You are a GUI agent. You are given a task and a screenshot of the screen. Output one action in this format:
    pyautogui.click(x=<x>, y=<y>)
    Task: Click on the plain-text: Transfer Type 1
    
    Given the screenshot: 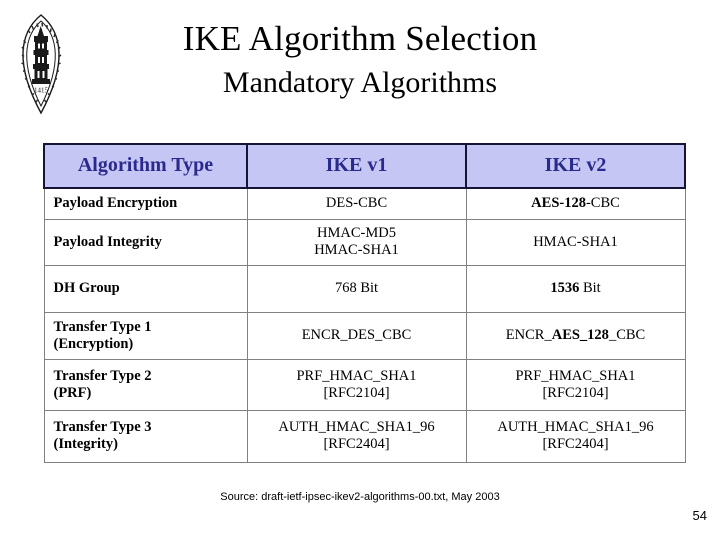 What is the action you would take?
    pyautogui.click(x=102, y=326)
    